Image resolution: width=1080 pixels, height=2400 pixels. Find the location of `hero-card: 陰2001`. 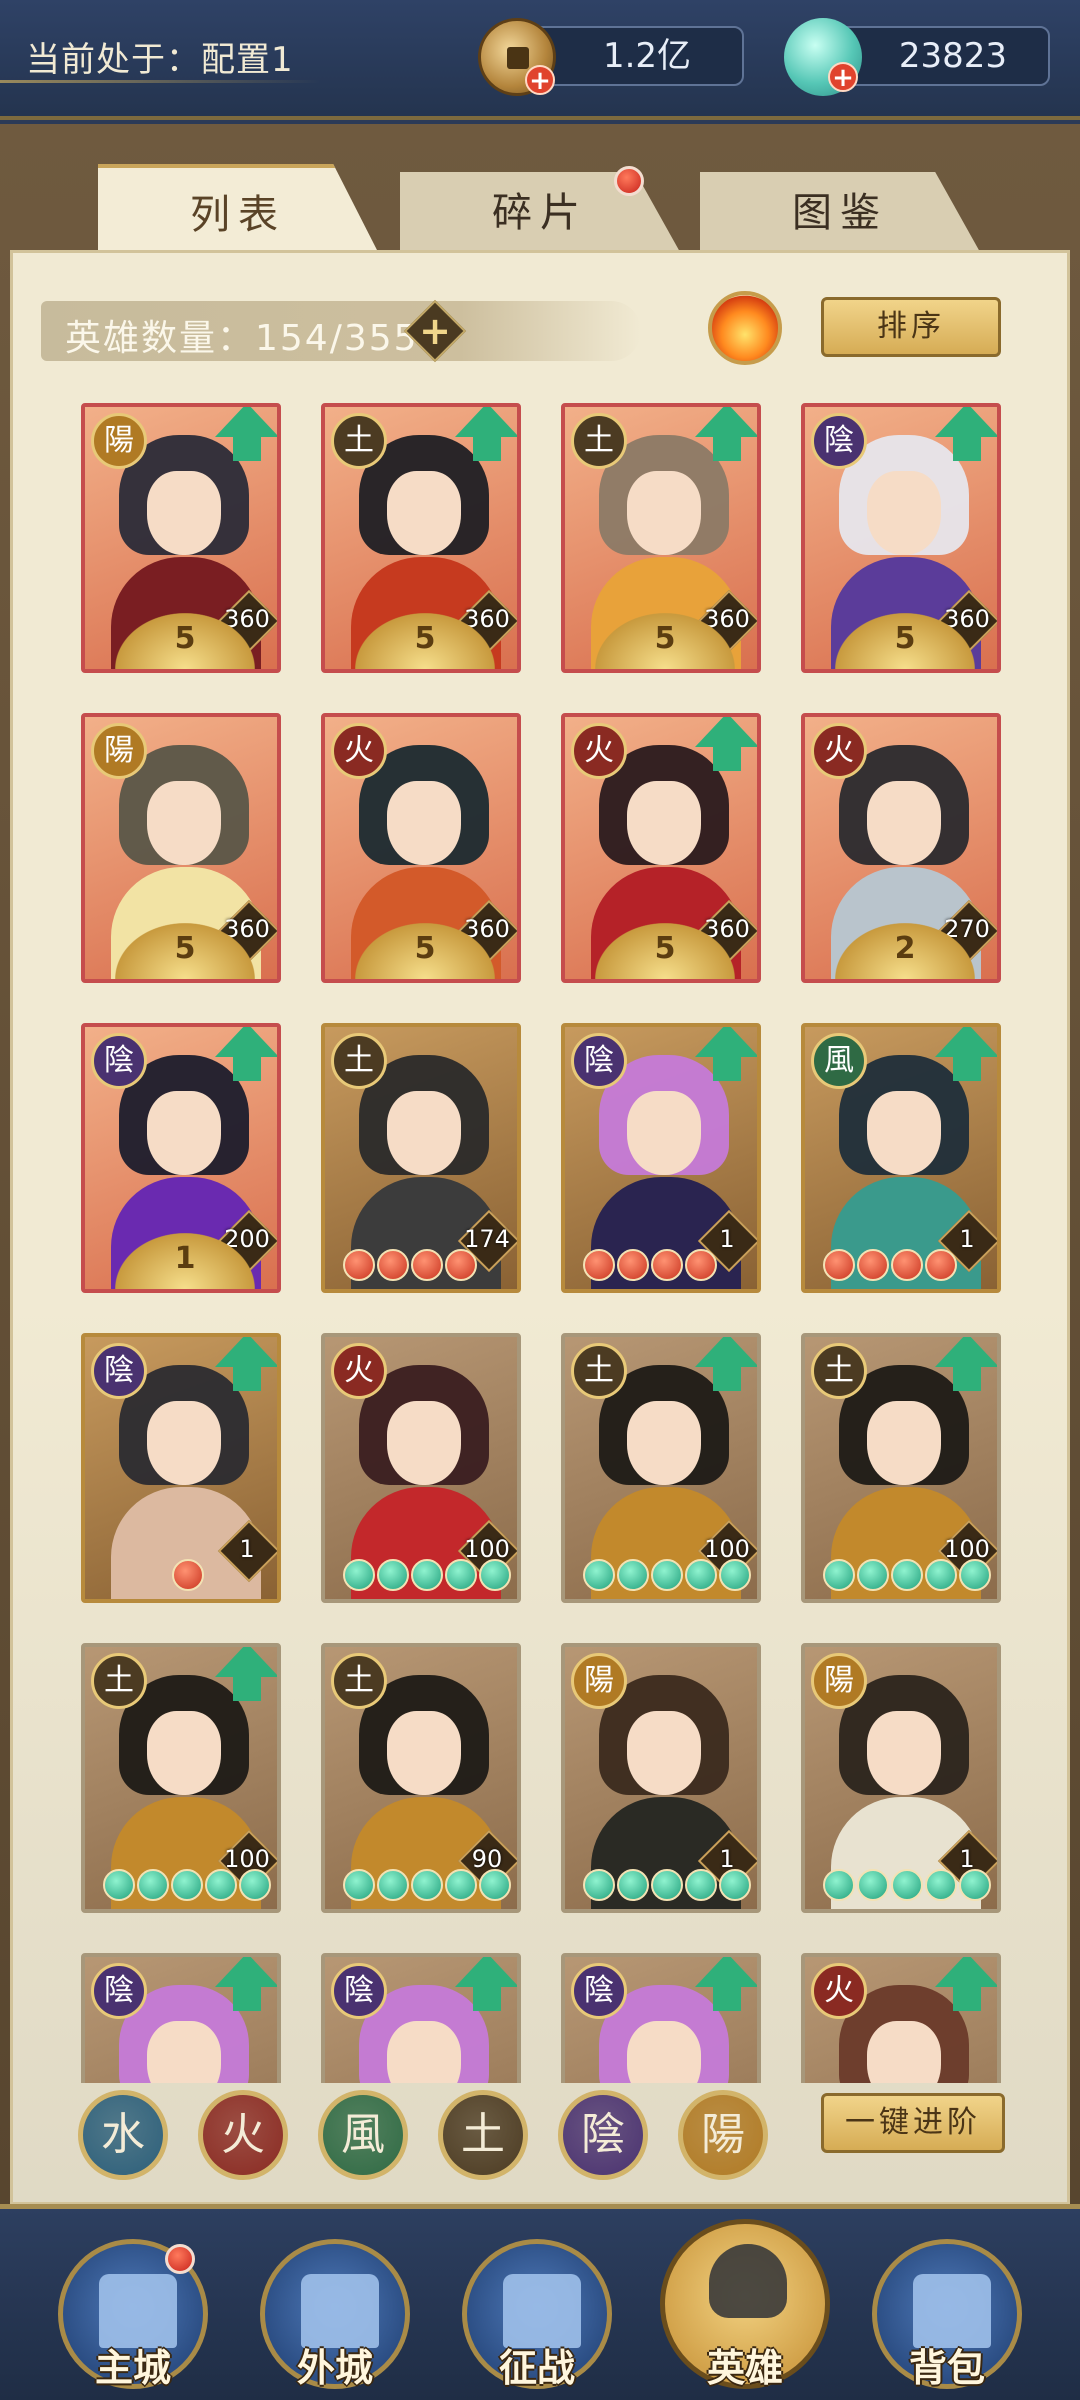

hero-card: 陰2001 is located at coordinates (181, 1158).